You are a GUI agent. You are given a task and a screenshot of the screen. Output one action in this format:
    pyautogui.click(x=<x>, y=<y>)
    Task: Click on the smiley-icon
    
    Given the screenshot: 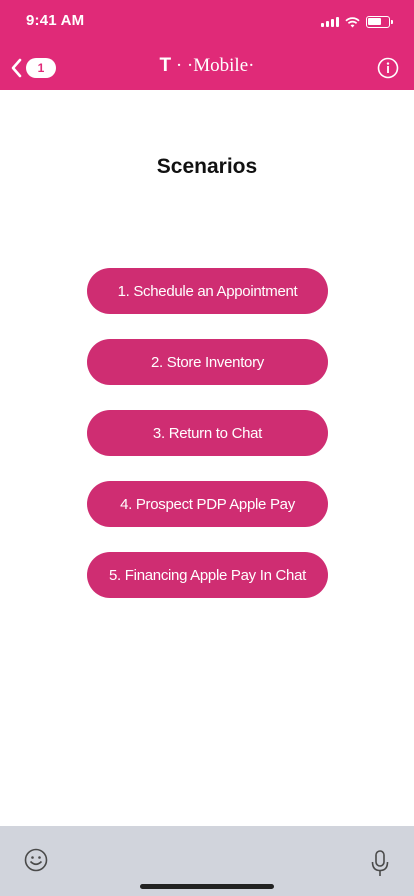 What is the action you would take?
    pyautogui.click(x=36, y=860)
    